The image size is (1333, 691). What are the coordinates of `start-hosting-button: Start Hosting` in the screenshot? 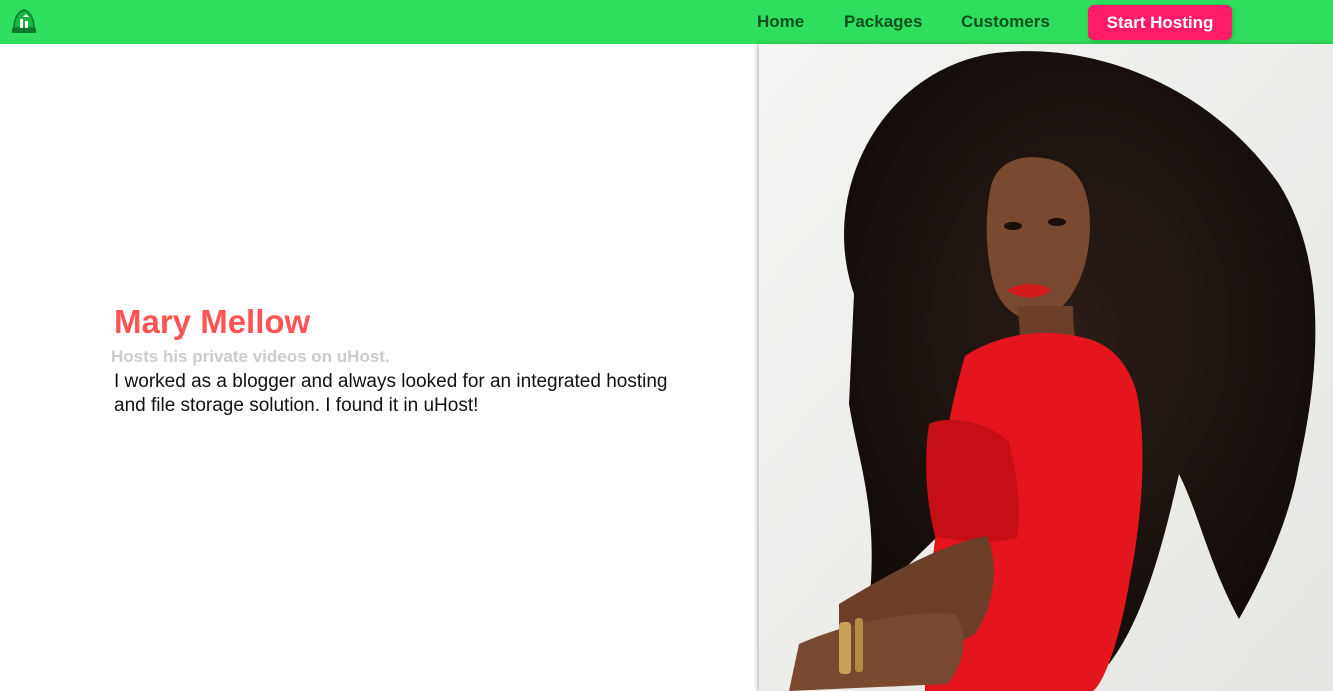 It's located at (1160, 22).